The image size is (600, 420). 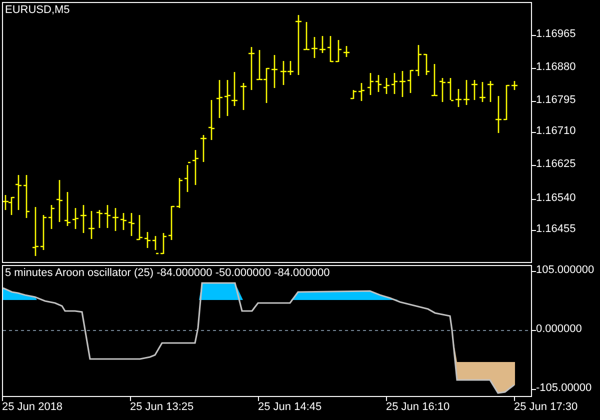 What do you see at coordinates (565, 270) in the screenshot?
I see `axis-label: 105.000000` at bounding box center [565, 270].